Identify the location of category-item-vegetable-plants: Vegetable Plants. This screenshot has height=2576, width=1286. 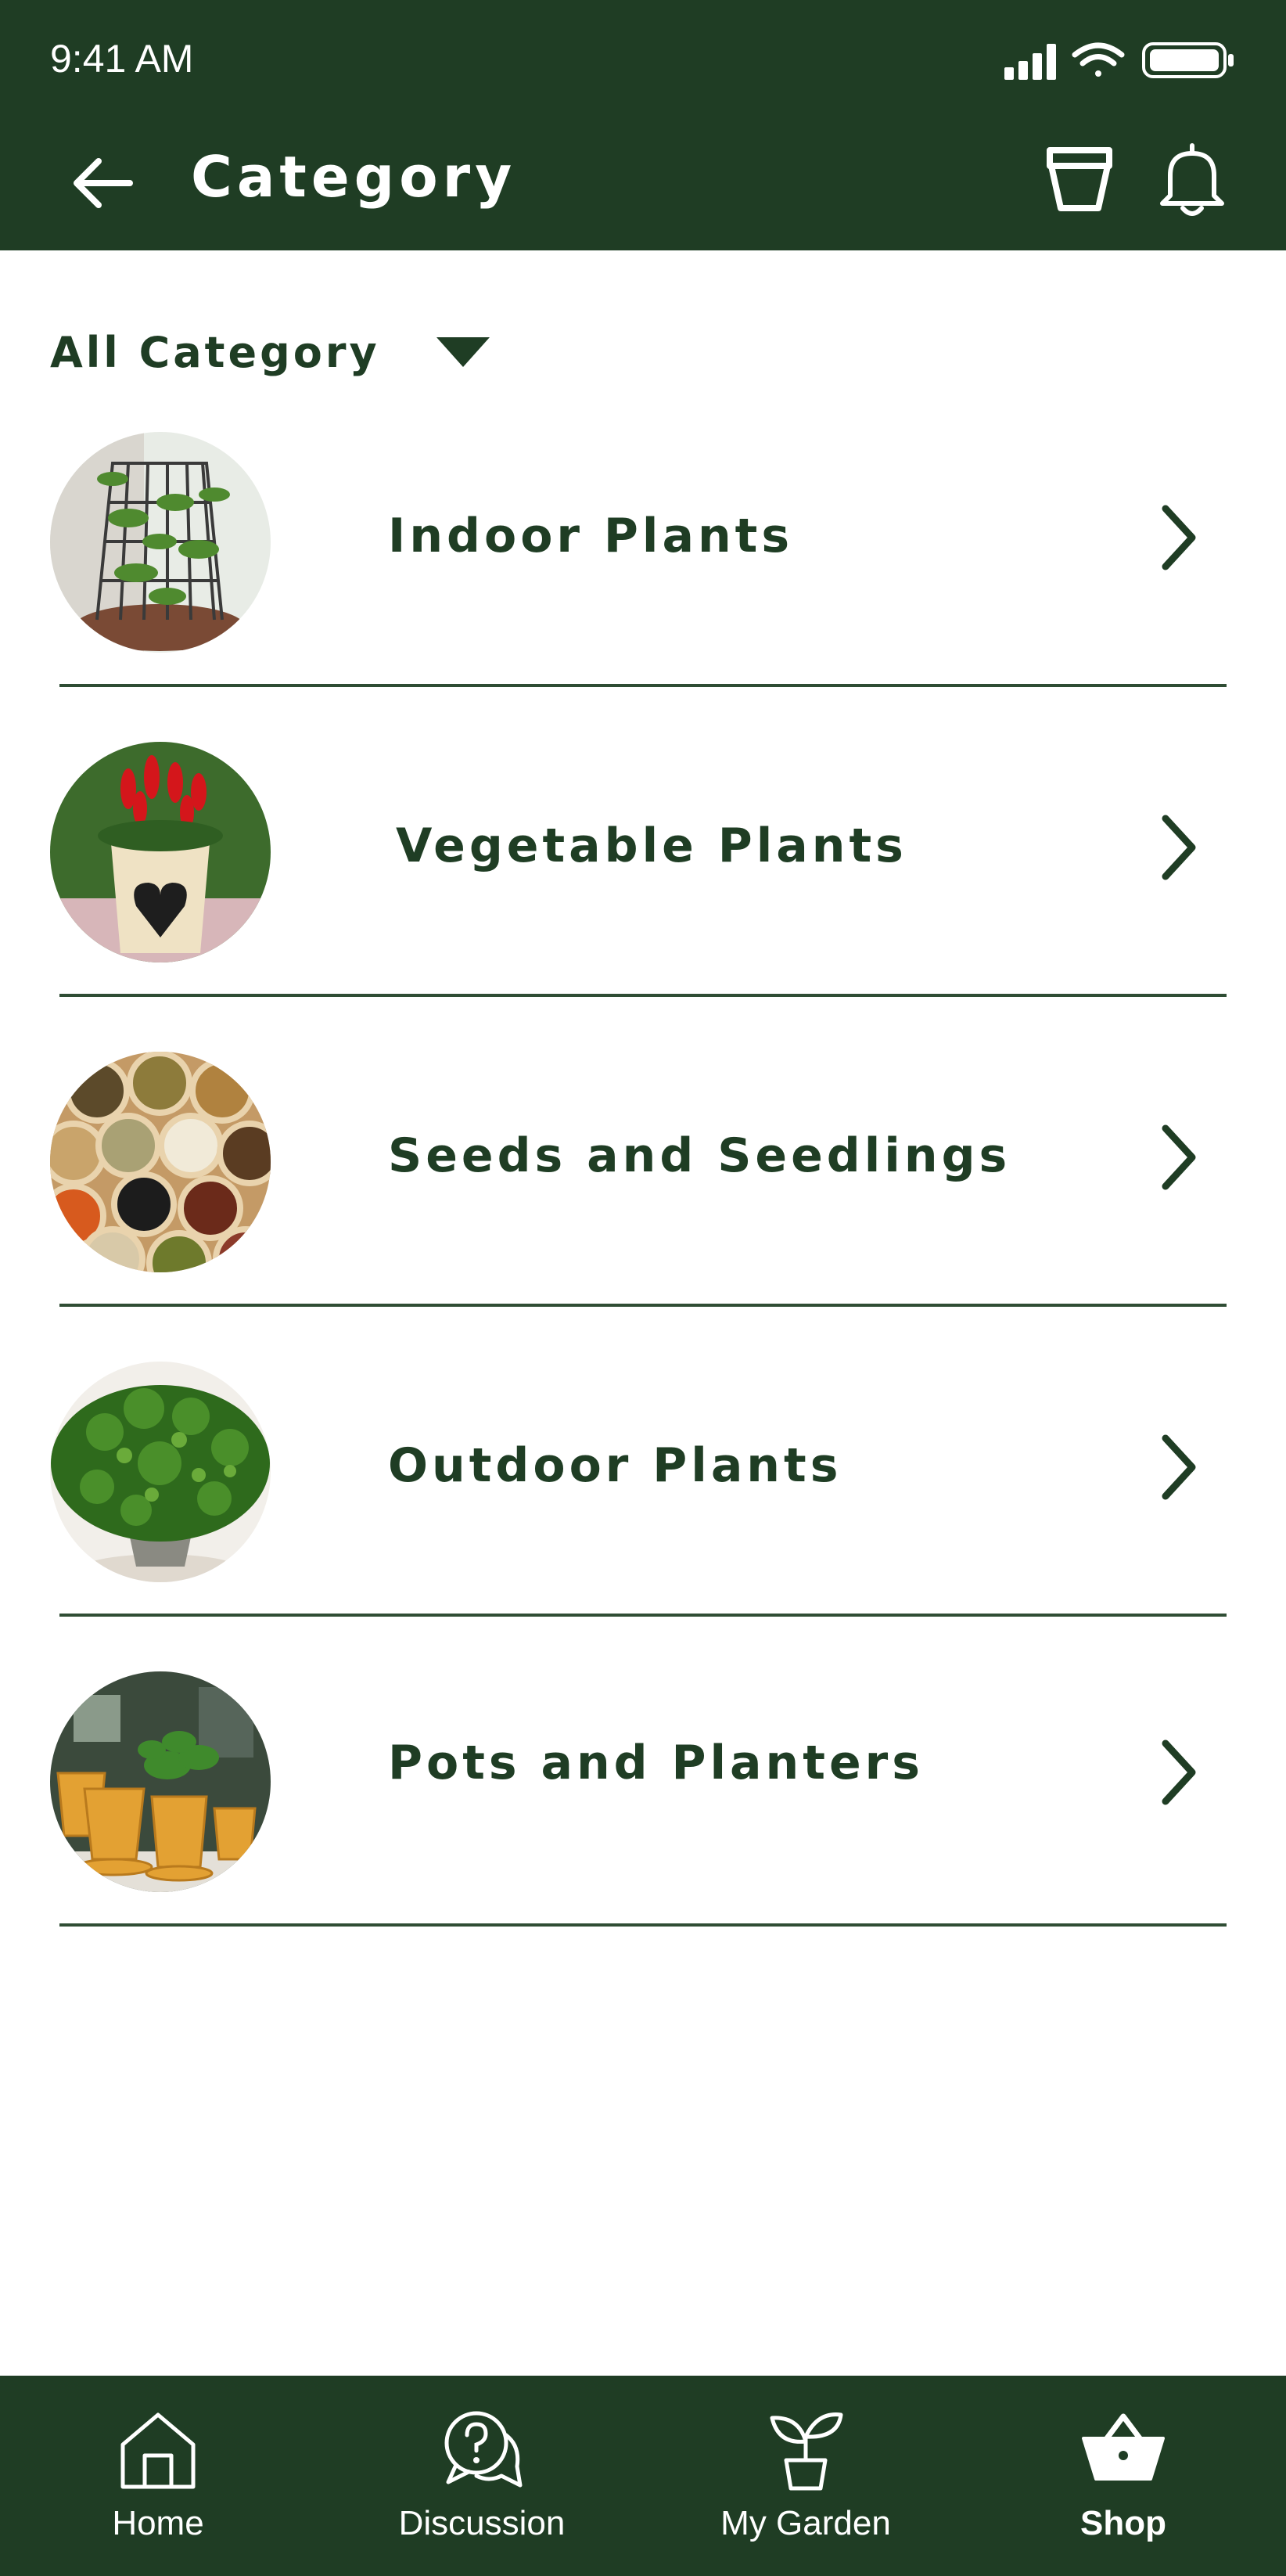
(643, 879).